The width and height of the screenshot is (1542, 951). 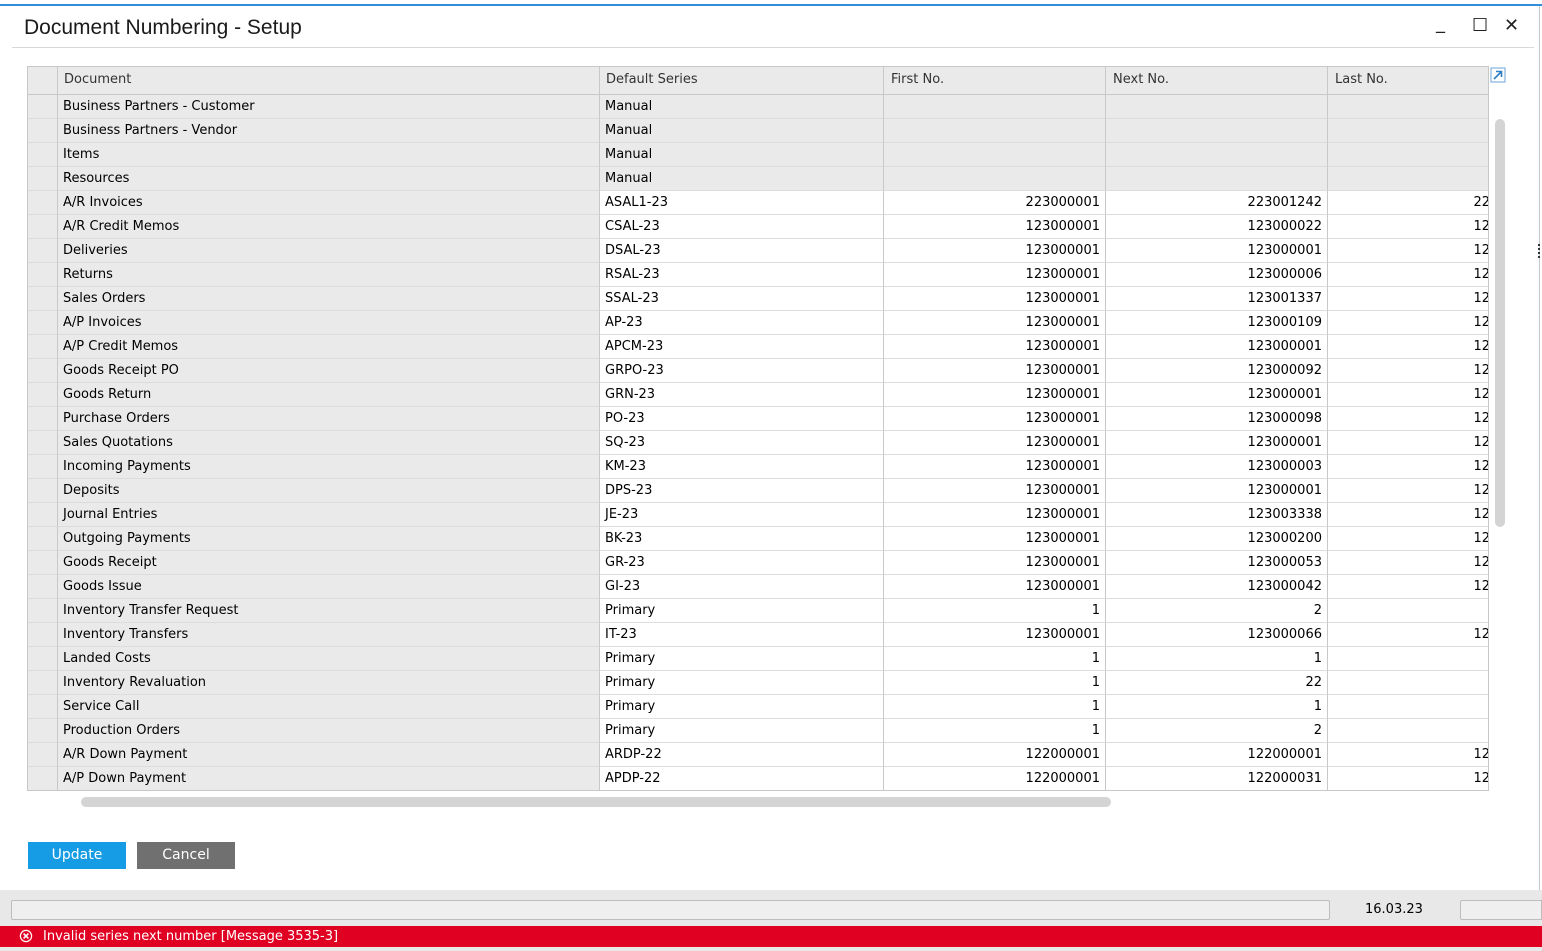 I want to click on cell-next-no: 123000042, so click(x=1217, y=587).